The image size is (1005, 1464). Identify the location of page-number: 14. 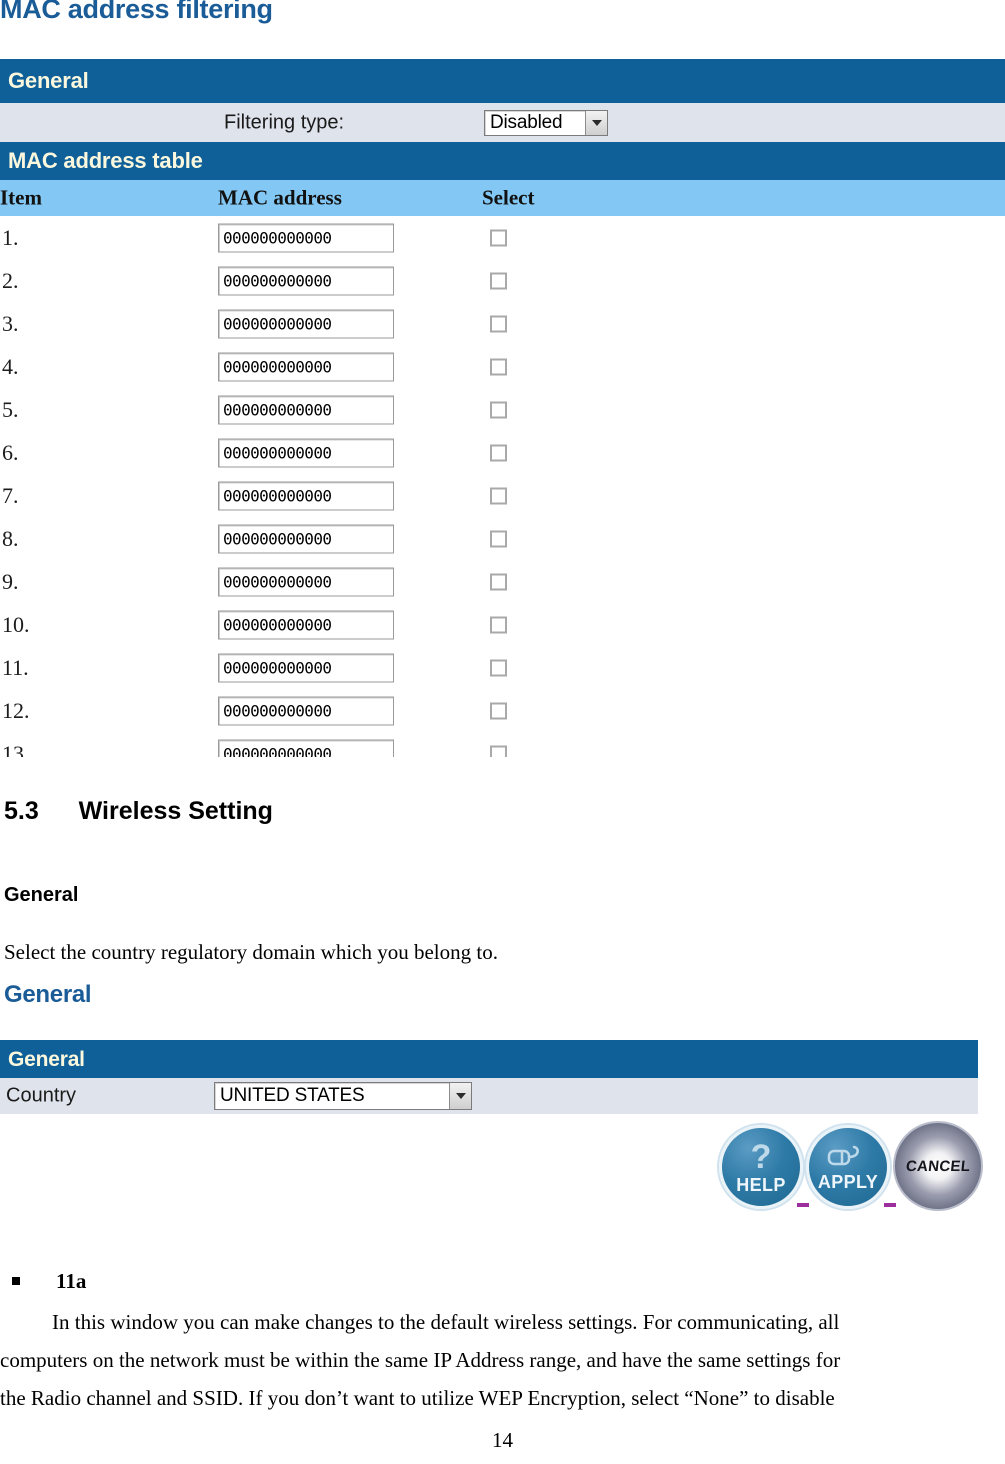
(502, 1440).